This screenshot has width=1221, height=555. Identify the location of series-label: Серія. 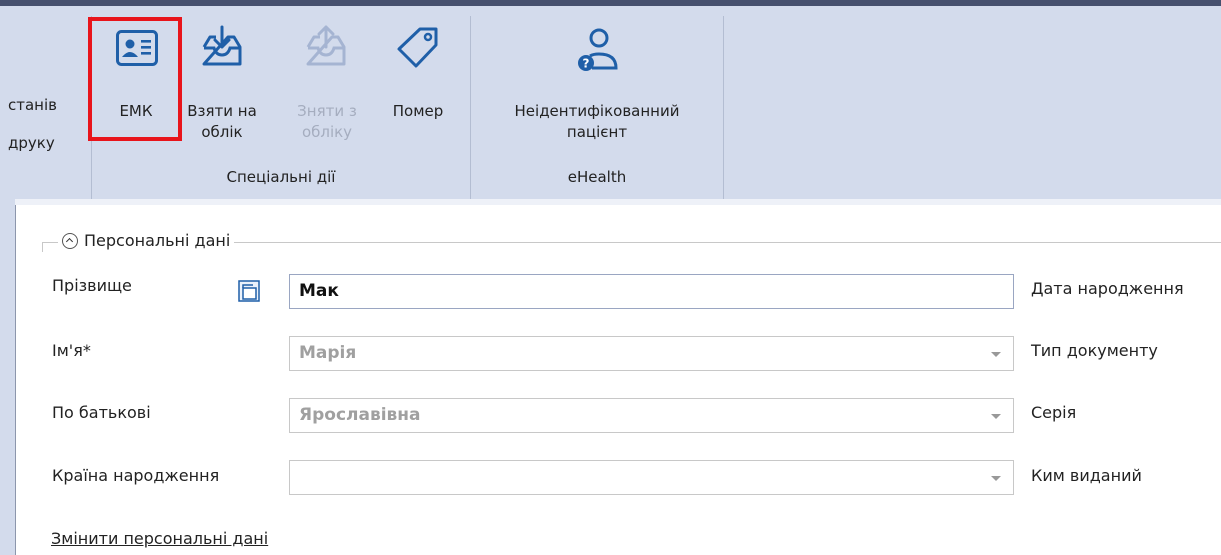
(1054, 412).